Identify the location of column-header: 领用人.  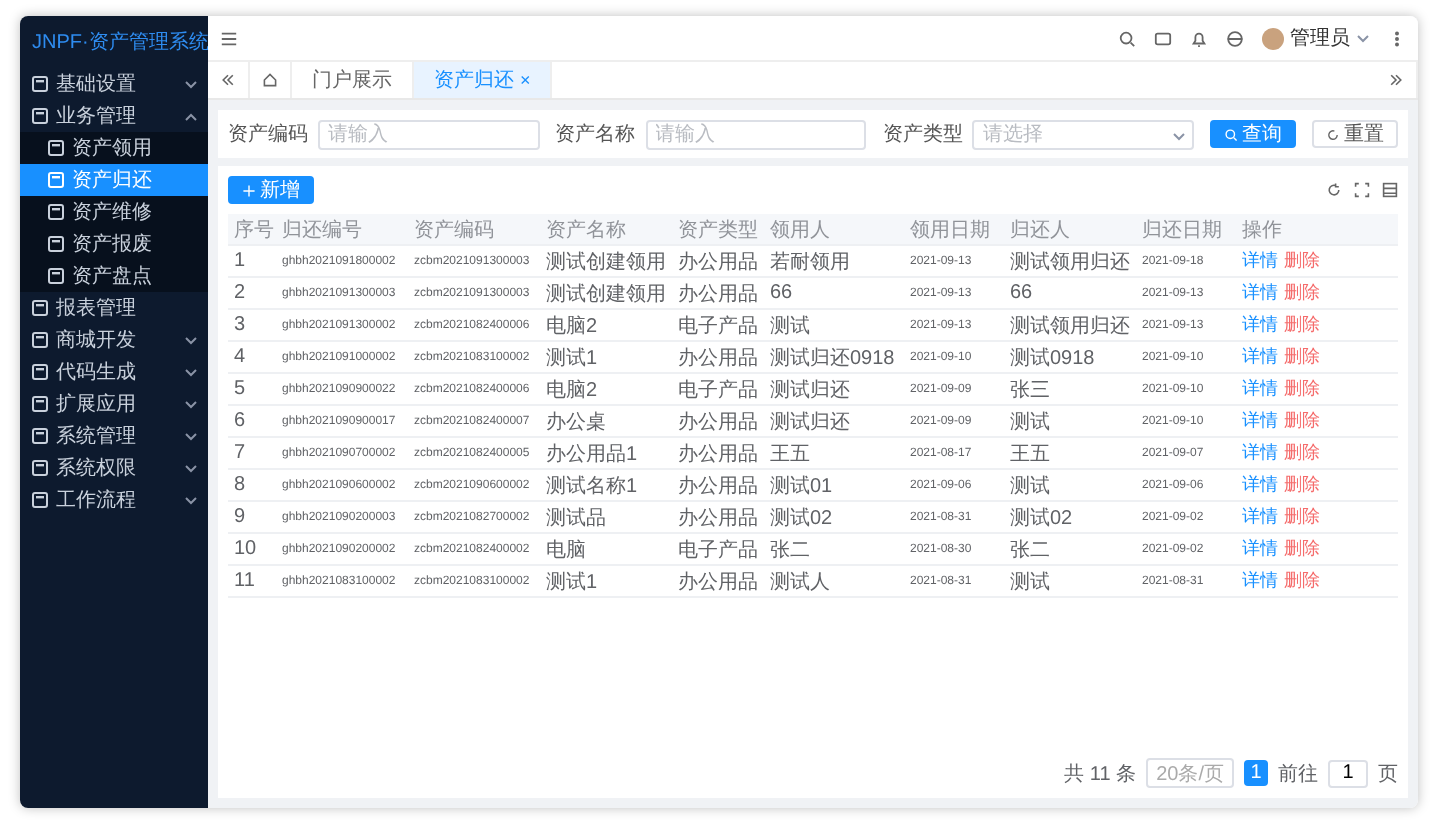
(834, 230).